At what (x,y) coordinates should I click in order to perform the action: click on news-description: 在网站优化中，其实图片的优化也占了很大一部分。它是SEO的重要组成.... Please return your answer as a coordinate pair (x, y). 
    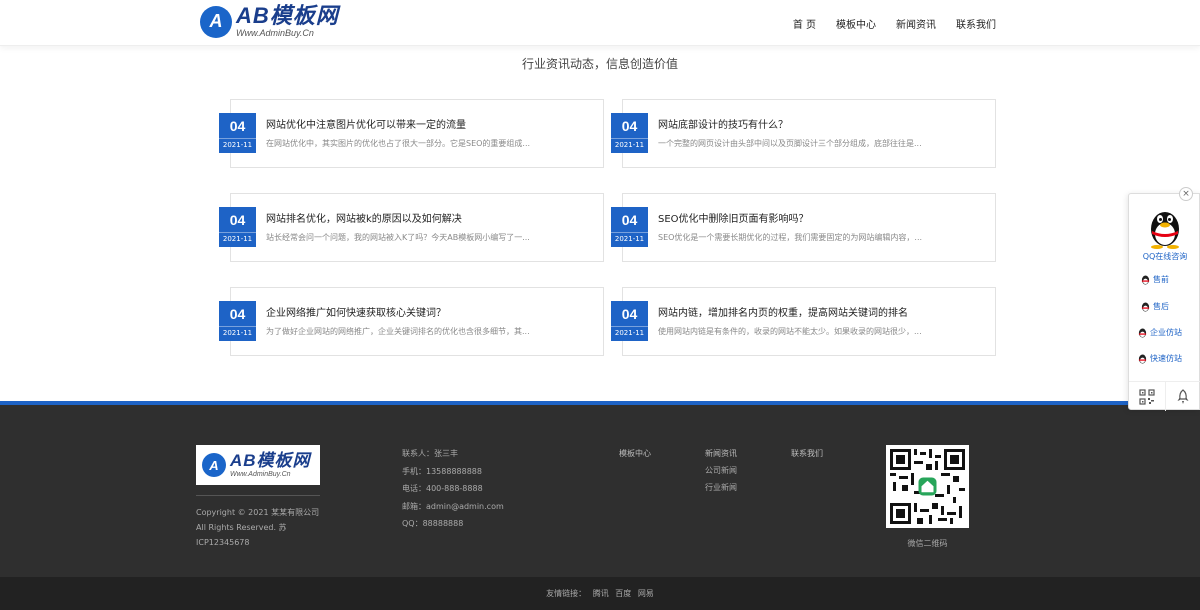
    Looking at the image, I should click on (398, 143).